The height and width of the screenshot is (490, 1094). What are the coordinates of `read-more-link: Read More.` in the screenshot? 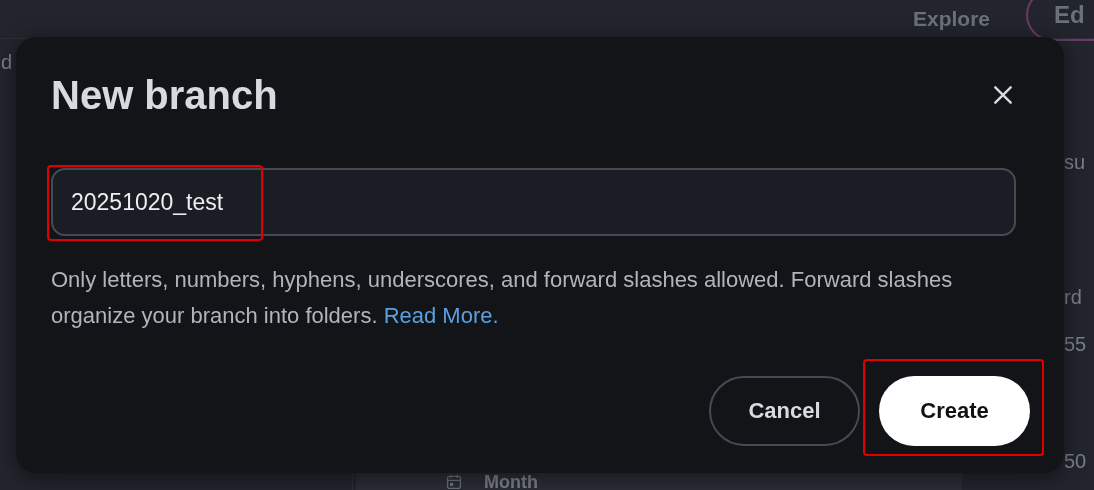 It's located at (441, 315).